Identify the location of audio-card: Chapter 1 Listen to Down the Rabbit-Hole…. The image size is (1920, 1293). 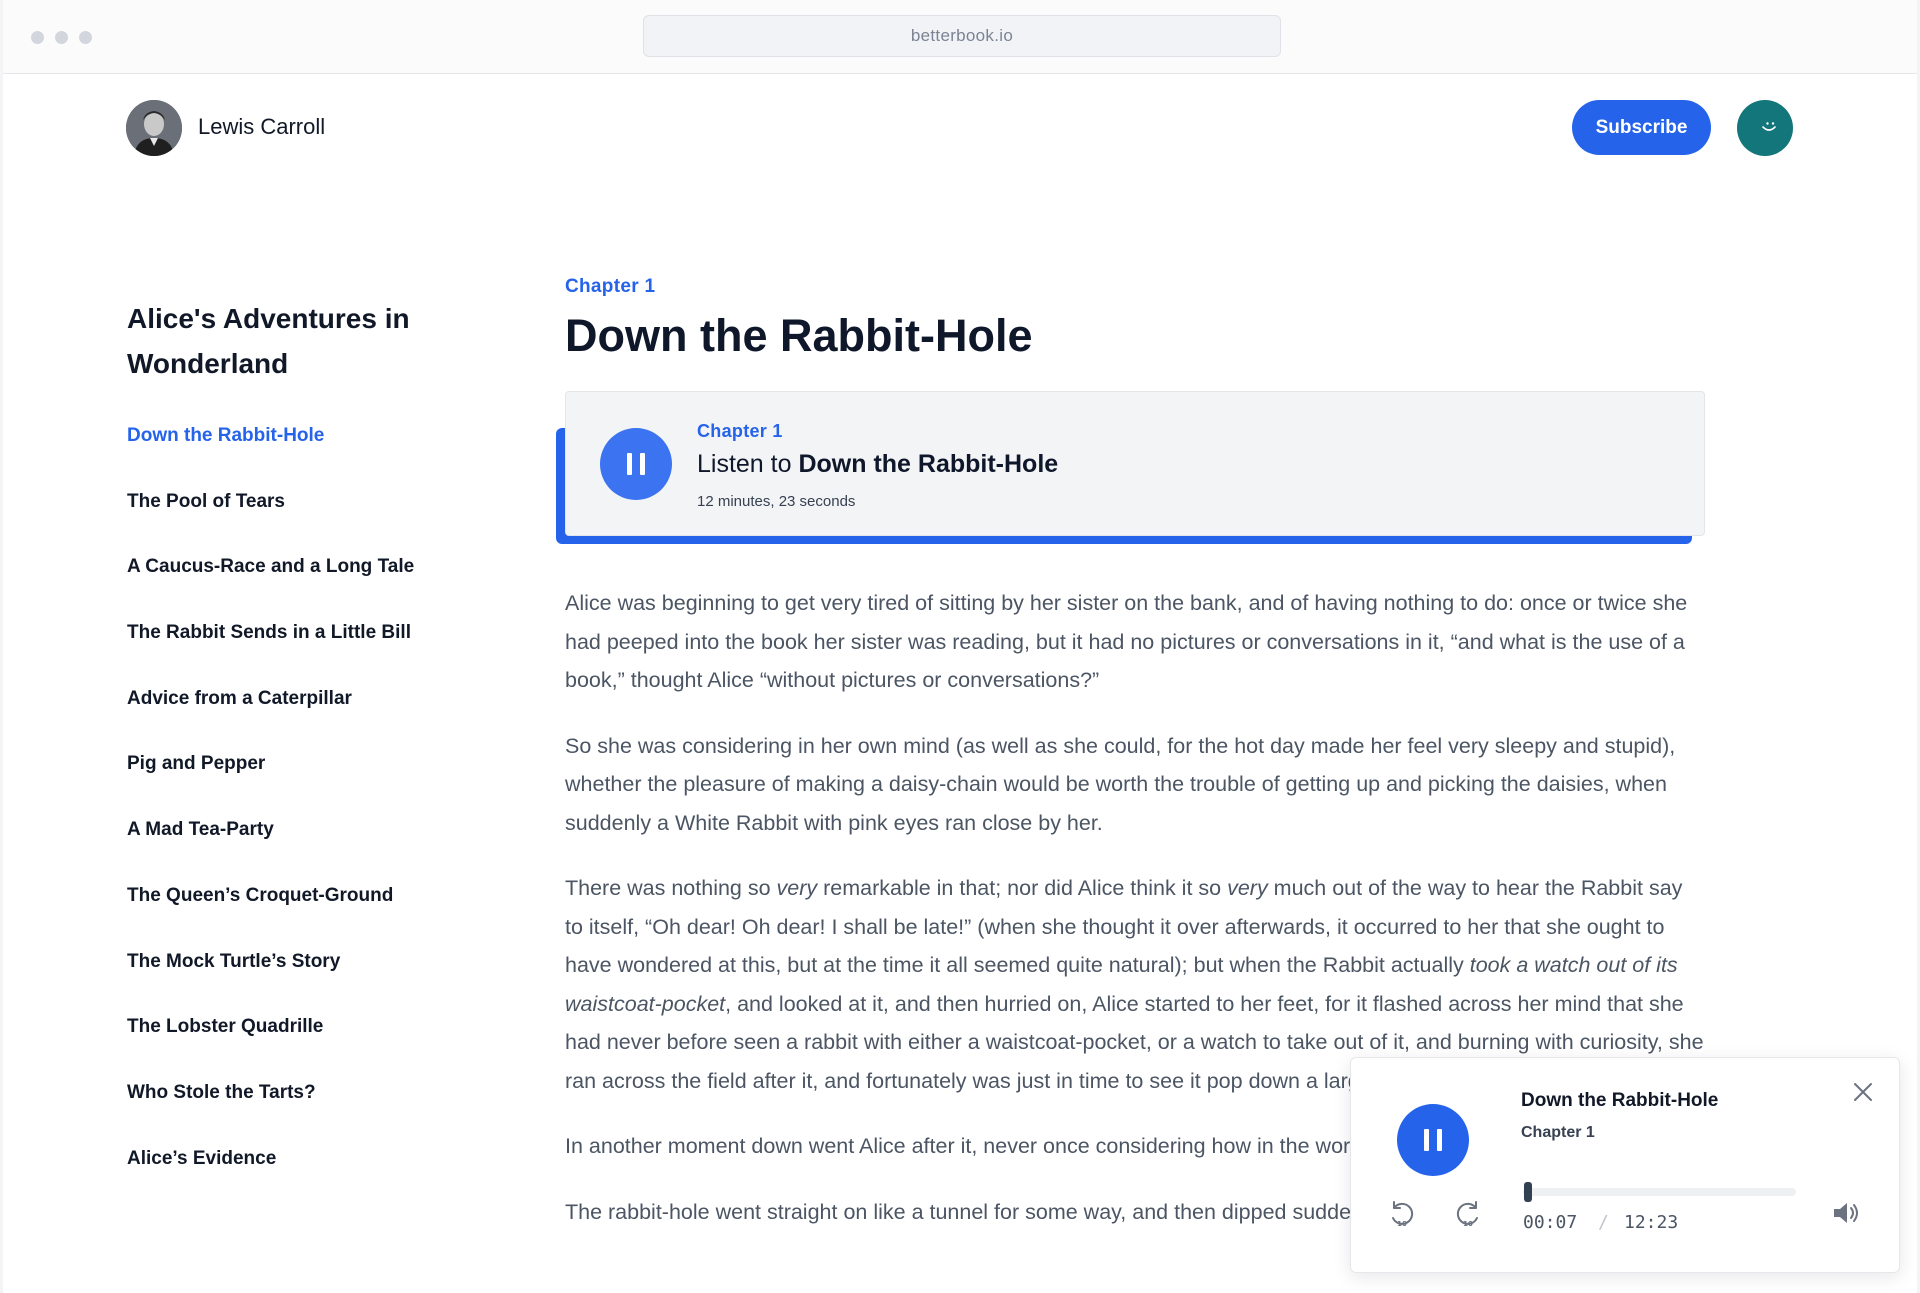
(1135, 463).